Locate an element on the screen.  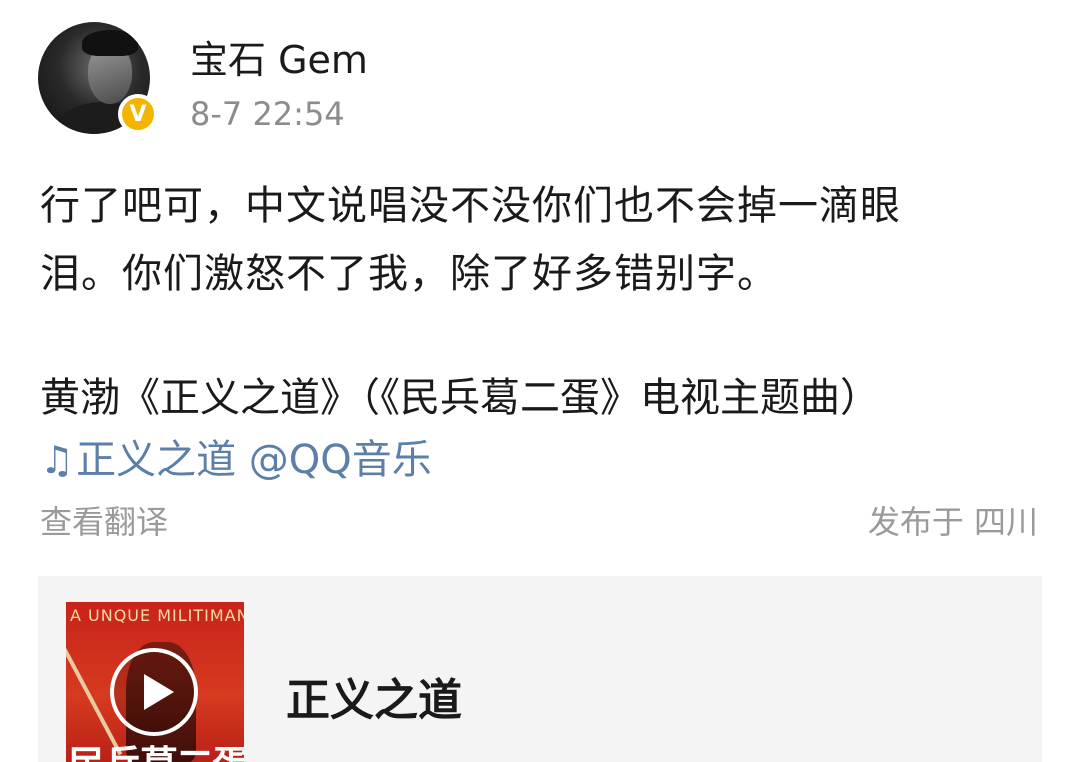
album-cover: A UNQUE MILITIMAN 民兵葛二蛋 is located at coordinates (155, 682).